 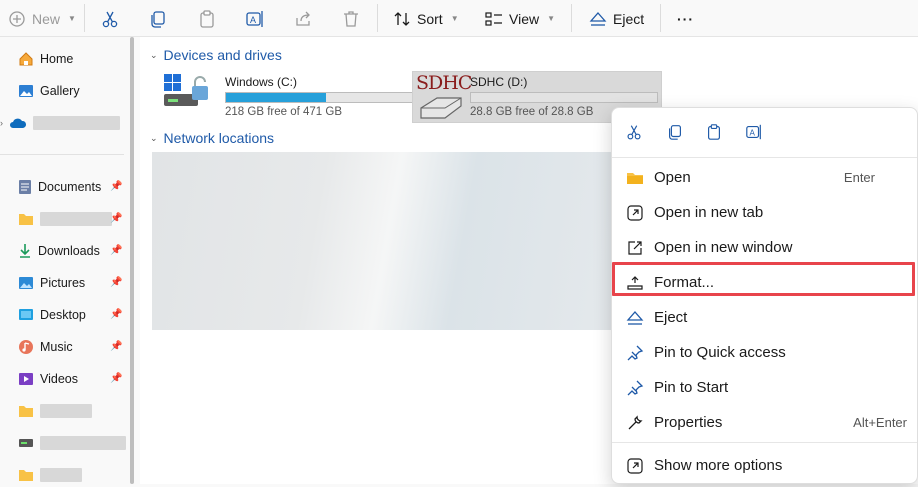 I want to click on menu-item-label: Open, so click(x=672, y=177).